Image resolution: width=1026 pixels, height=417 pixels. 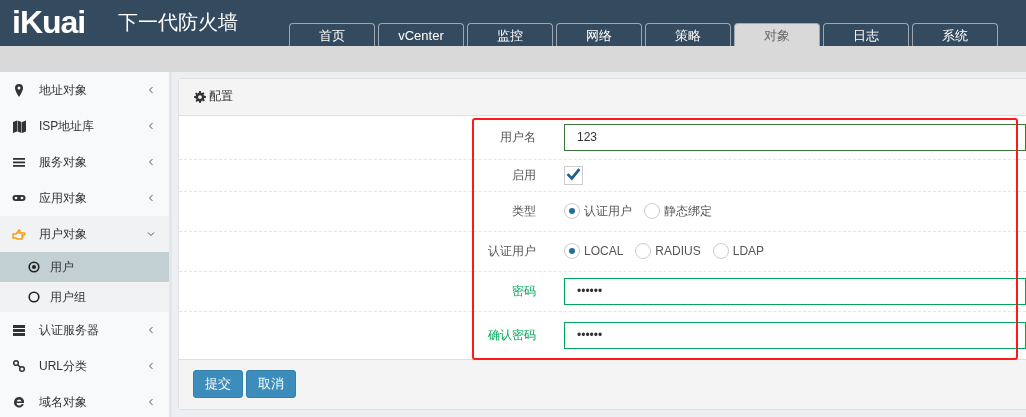 I want to click on sidebar-item: 服务对象, so click(x=84, y=162).